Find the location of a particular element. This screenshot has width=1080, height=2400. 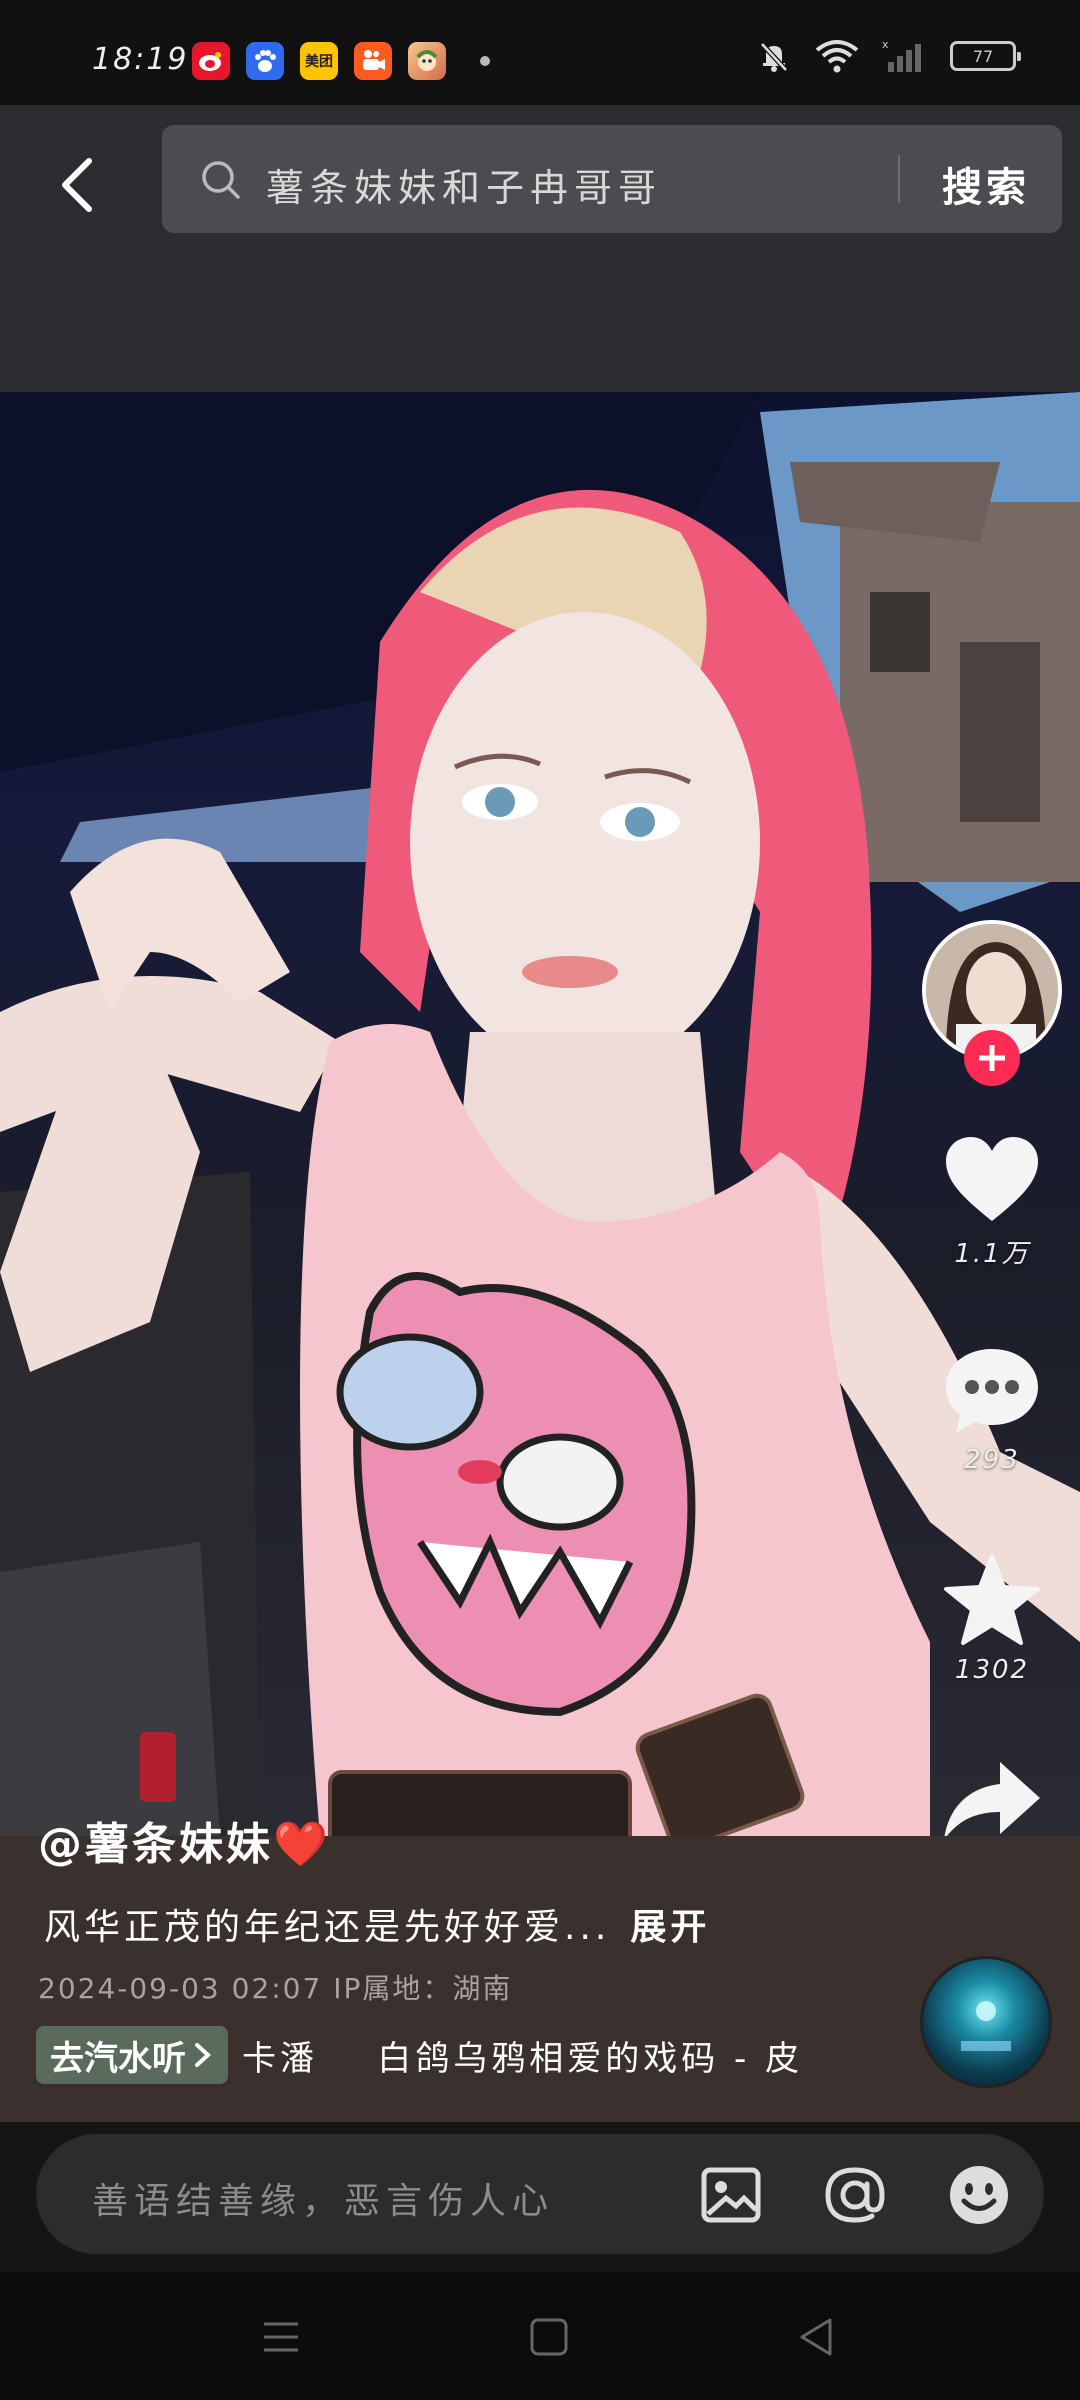

status-bar: 18:19 美团 x 77 is located at coordinates (540, 55).